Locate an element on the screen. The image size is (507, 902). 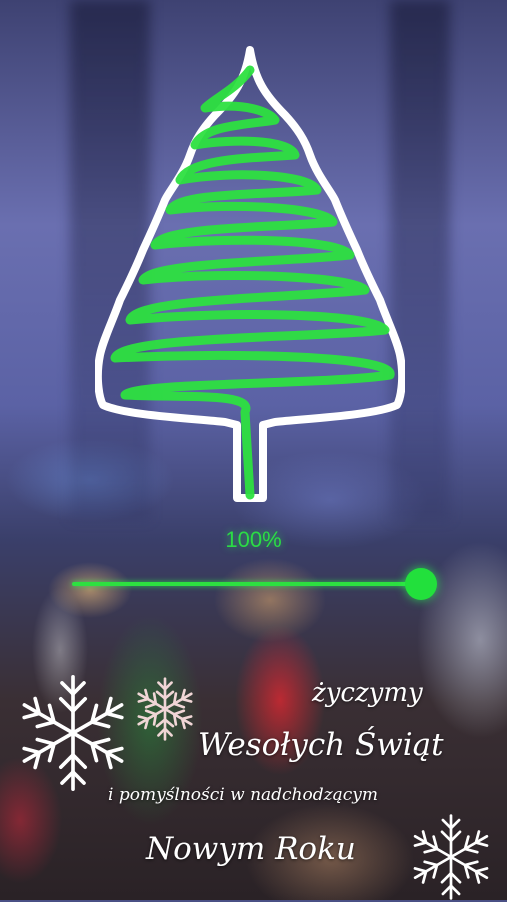
greeting-line-1: życzymy is located at coordinates (367, 693).